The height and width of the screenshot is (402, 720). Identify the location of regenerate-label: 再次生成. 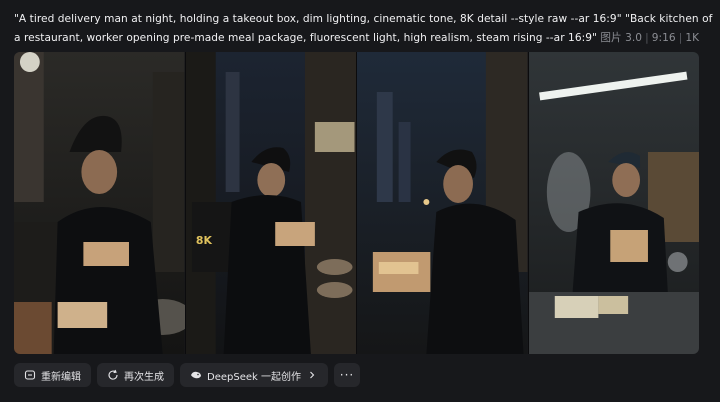
(144, 377).